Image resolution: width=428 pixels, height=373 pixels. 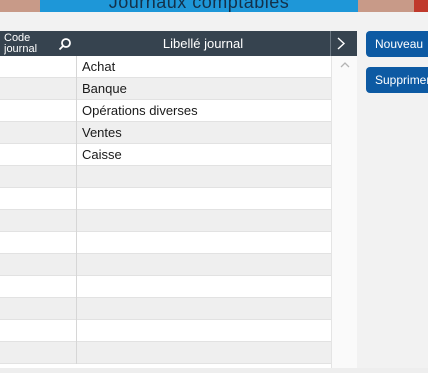 I want to click on close-button, so click(x=421, y=6).